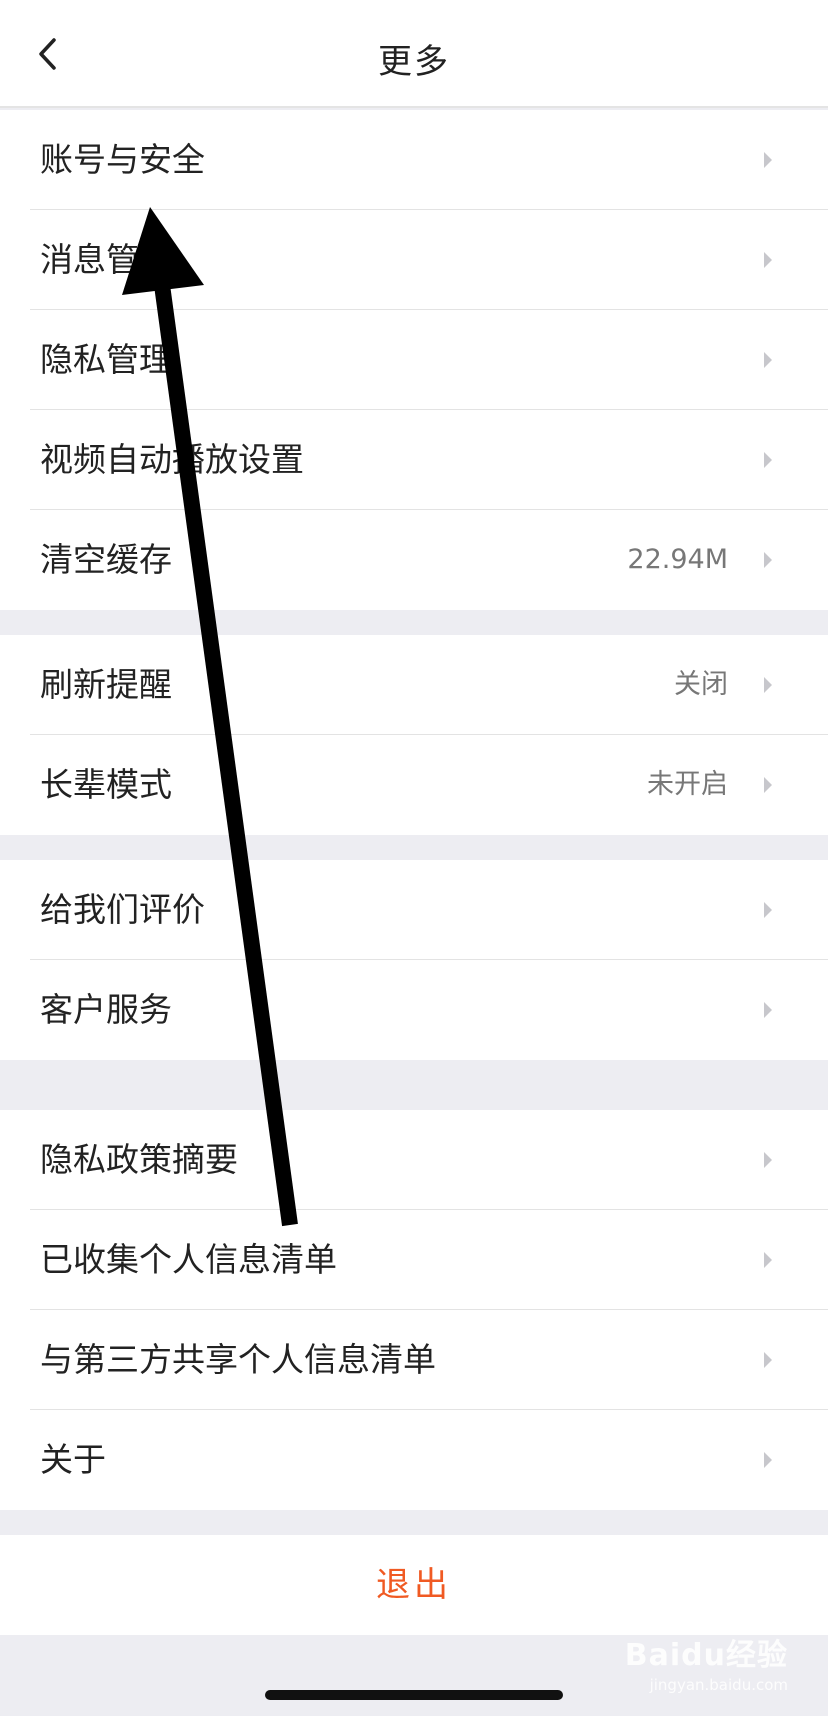 The image size is (828, 1716). I want to click on row-elder-mode: 长辈模式 未开启, so click(414, 785).